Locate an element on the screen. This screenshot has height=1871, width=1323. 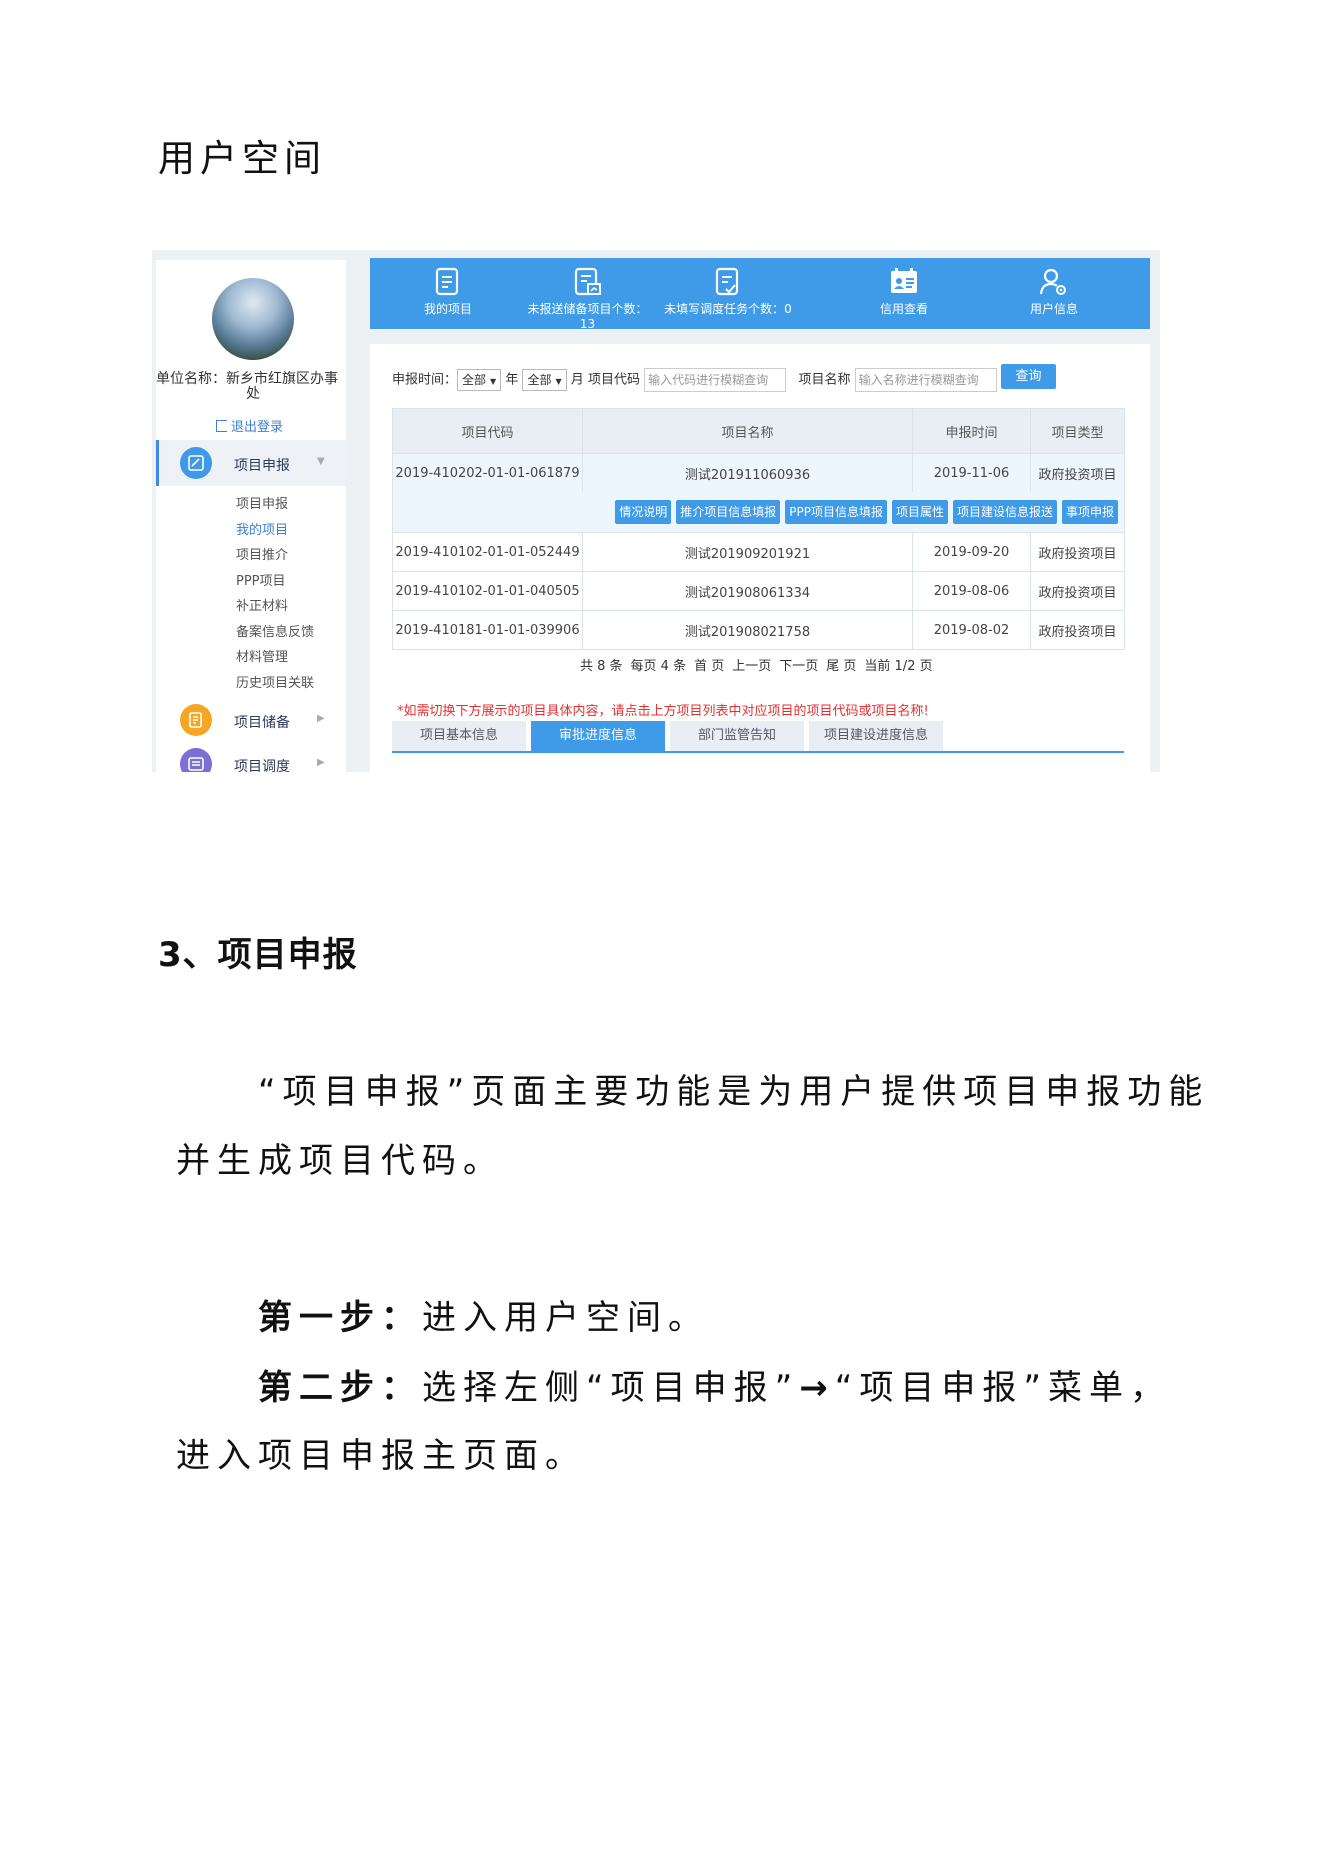
code-search-input: 输入代码进行模糊查询 is located at coordinates (715, 380).